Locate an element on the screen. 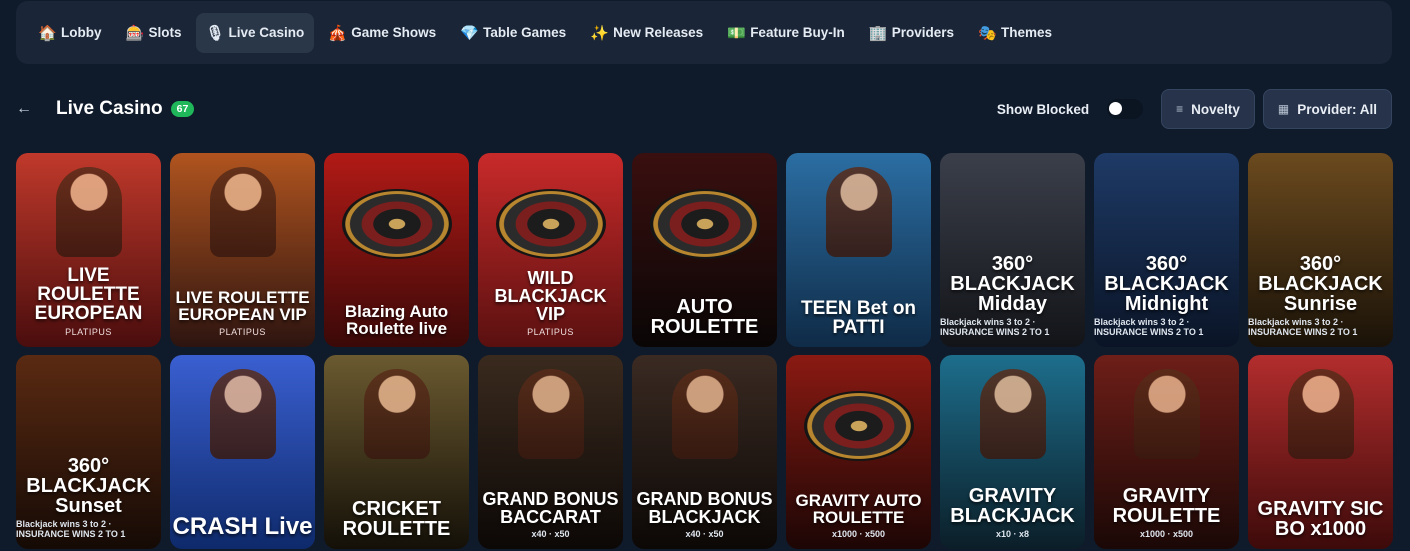 This screenshot has height=551, width=1410. game-tile: GRAVITY ROULETTE x1000 · x500 is located at coordinates (1166, 452).